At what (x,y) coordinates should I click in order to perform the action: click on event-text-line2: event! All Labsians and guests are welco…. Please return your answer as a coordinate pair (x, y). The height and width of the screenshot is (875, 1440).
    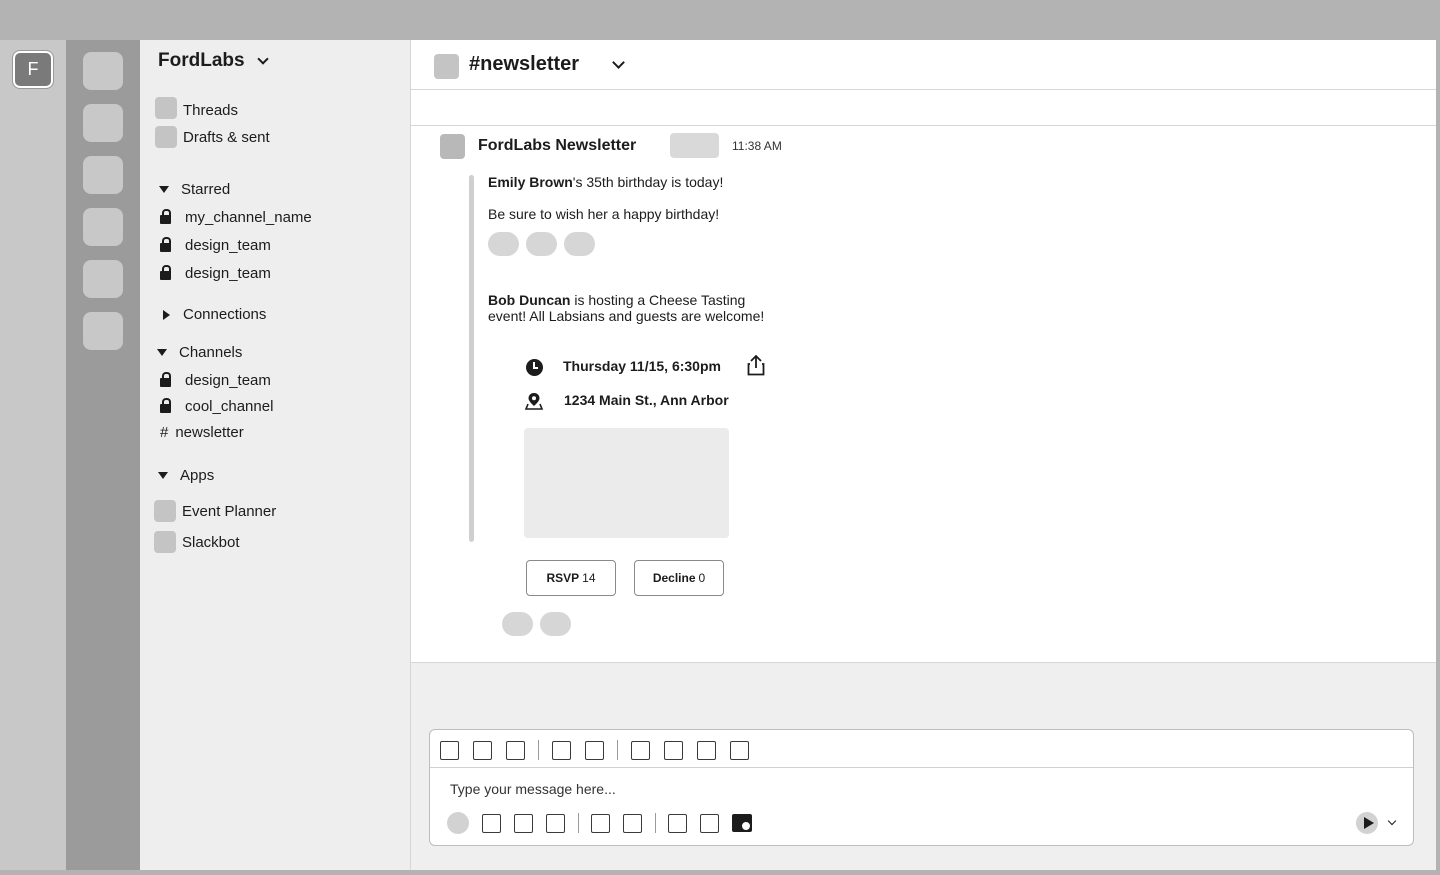
    Looking at the image, I should click on (626, 316).